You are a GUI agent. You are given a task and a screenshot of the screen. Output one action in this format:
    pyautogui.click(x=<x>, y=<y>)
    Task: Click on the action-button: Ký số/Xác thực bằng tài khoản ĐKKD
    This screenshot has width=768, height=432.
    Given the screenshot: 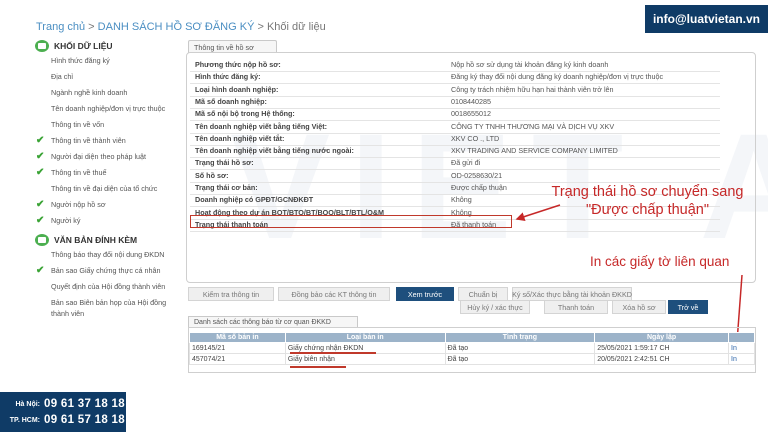 What is the action you would take?
    pyautogui.click(x=572, y=294)
    